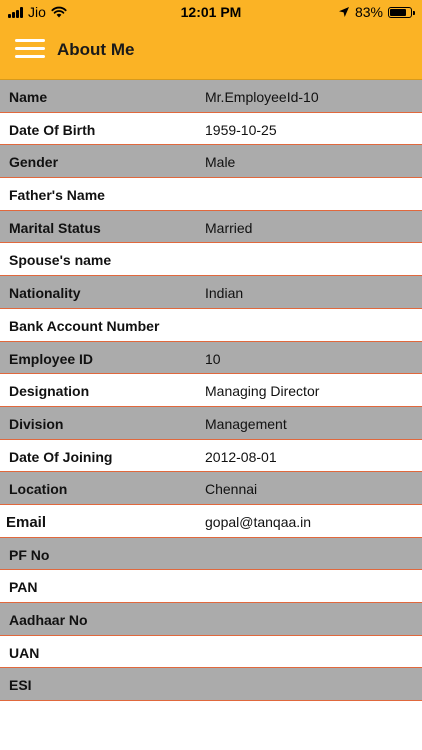  What do you see at coordinates (38, 489) in the screenshot?
I see `field-label: Location` at bounding box center [38, 489].